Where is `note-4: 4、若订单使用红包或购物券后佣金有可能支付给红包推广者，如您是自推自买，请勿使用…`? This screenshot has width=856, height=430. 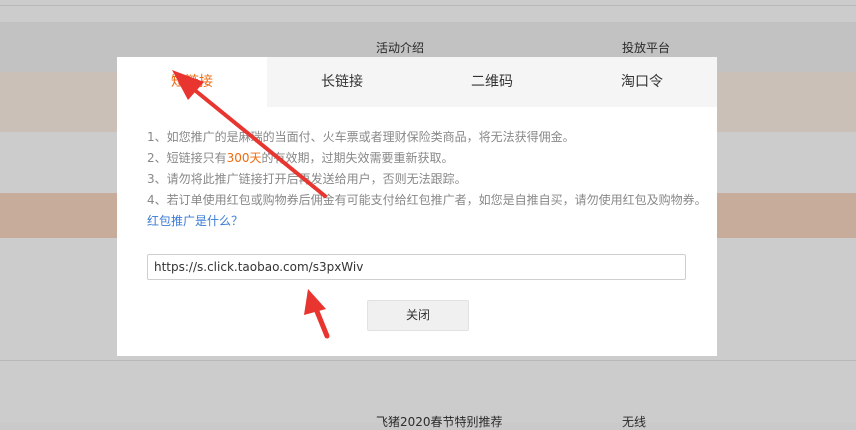 note-4: 4、若订单使用红包或购物券后佣金有可能支付给红包推广者，如您是自推自买，请勿使用… is located at coordinates (427, 210).